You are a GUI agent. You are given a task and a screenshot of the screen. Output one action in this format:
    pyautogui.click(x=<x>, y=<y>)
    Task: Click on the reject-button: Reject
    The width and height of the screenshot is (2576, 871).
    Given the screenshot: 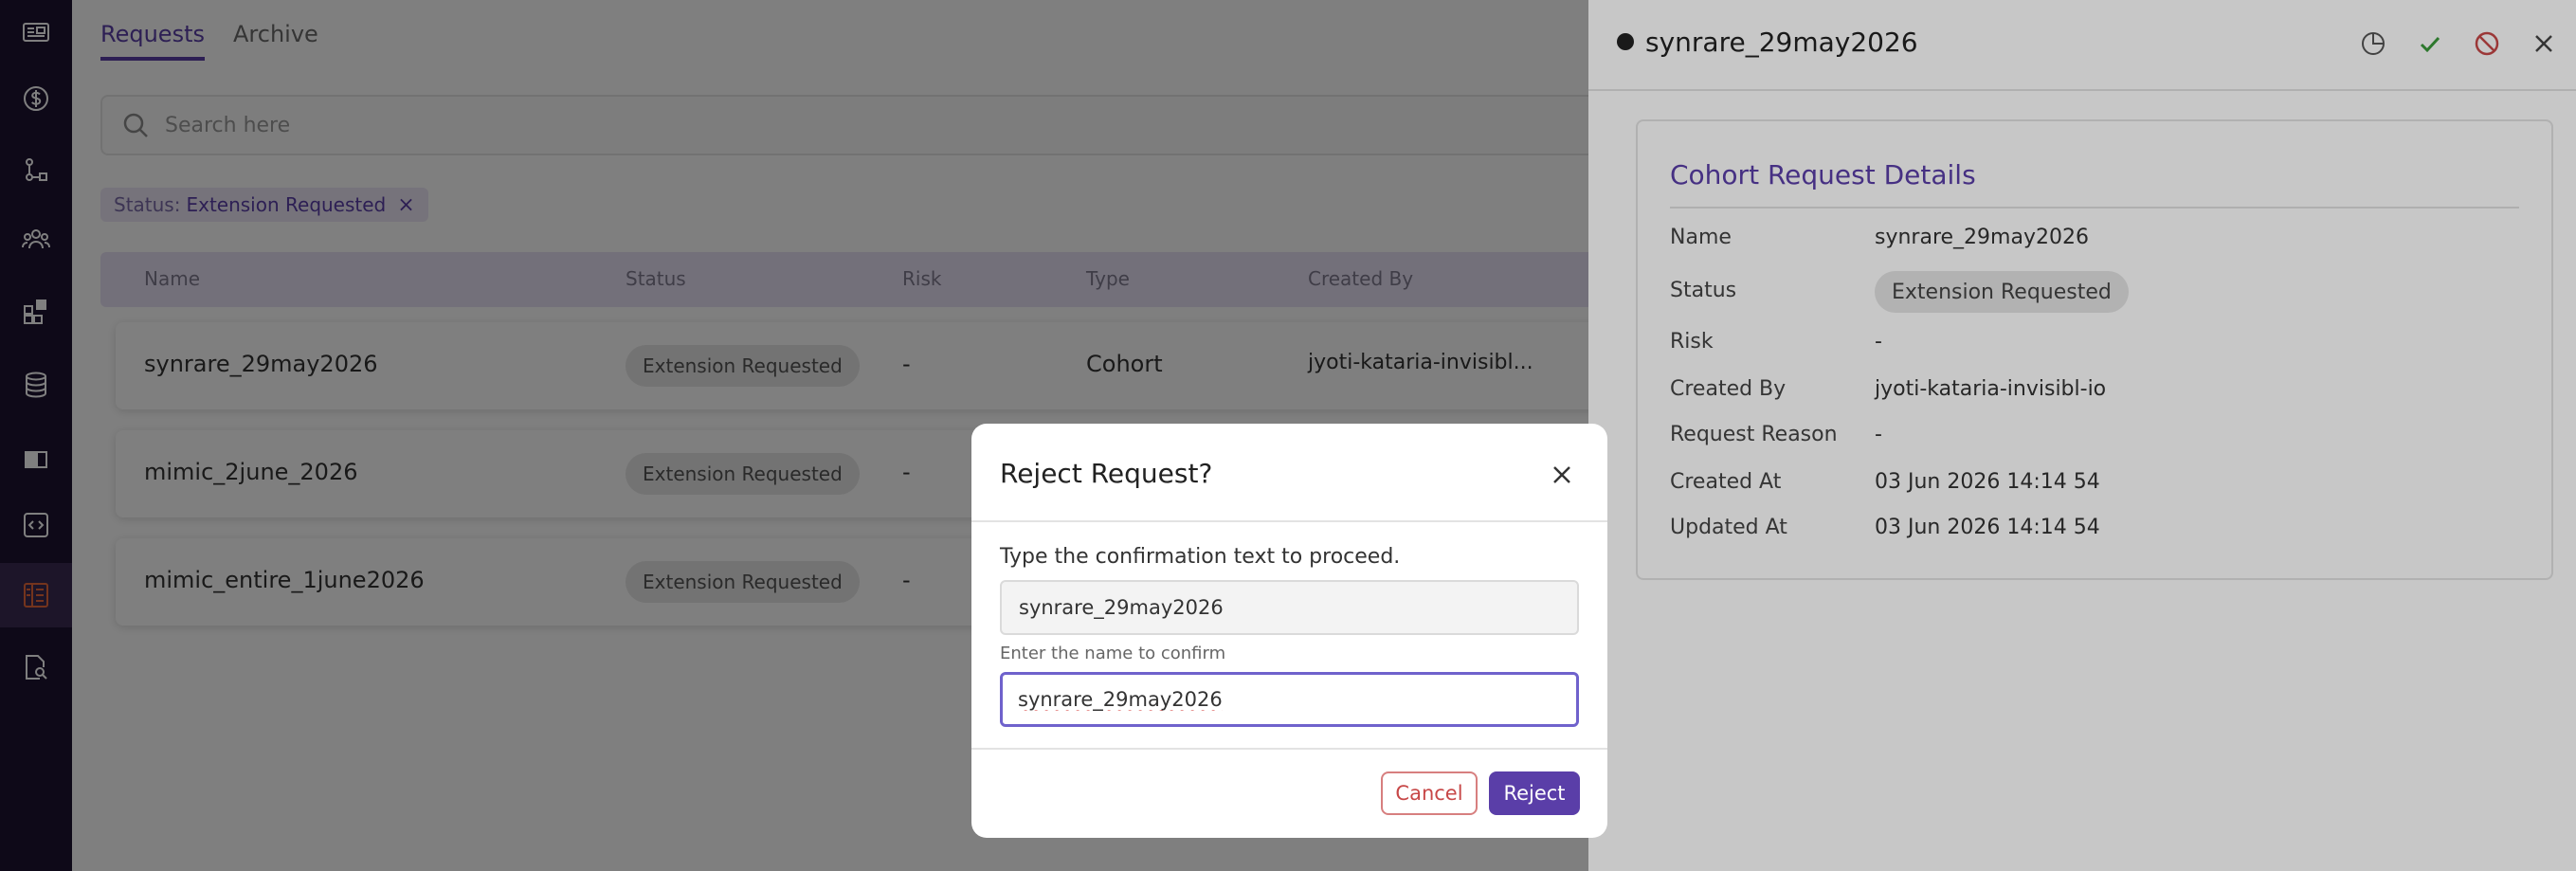 What is the action you would take?
    pyautogui.click(x=1534, y=793)
    